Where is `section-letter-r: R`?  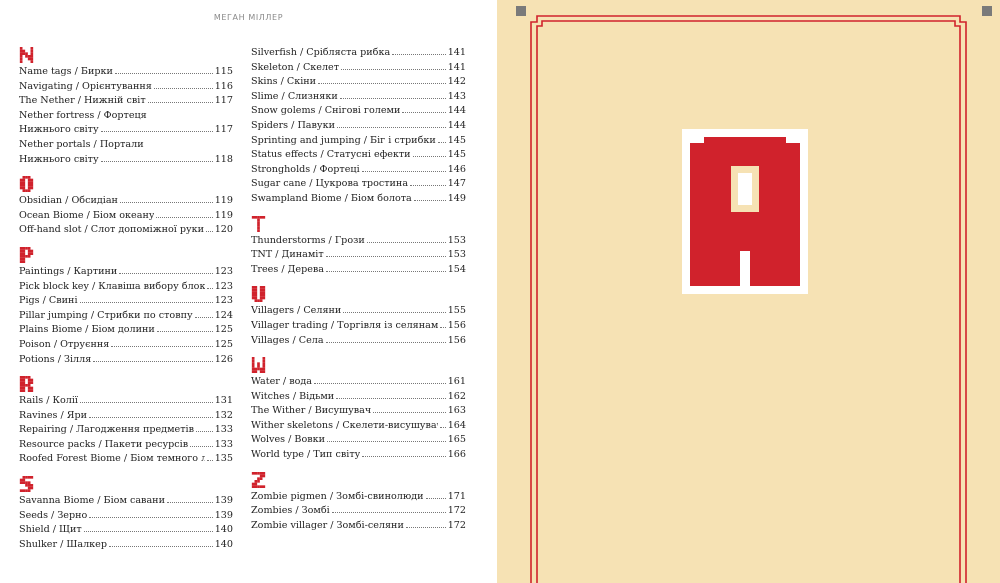 section-letter-r: R is located at coordinates (26, 384).